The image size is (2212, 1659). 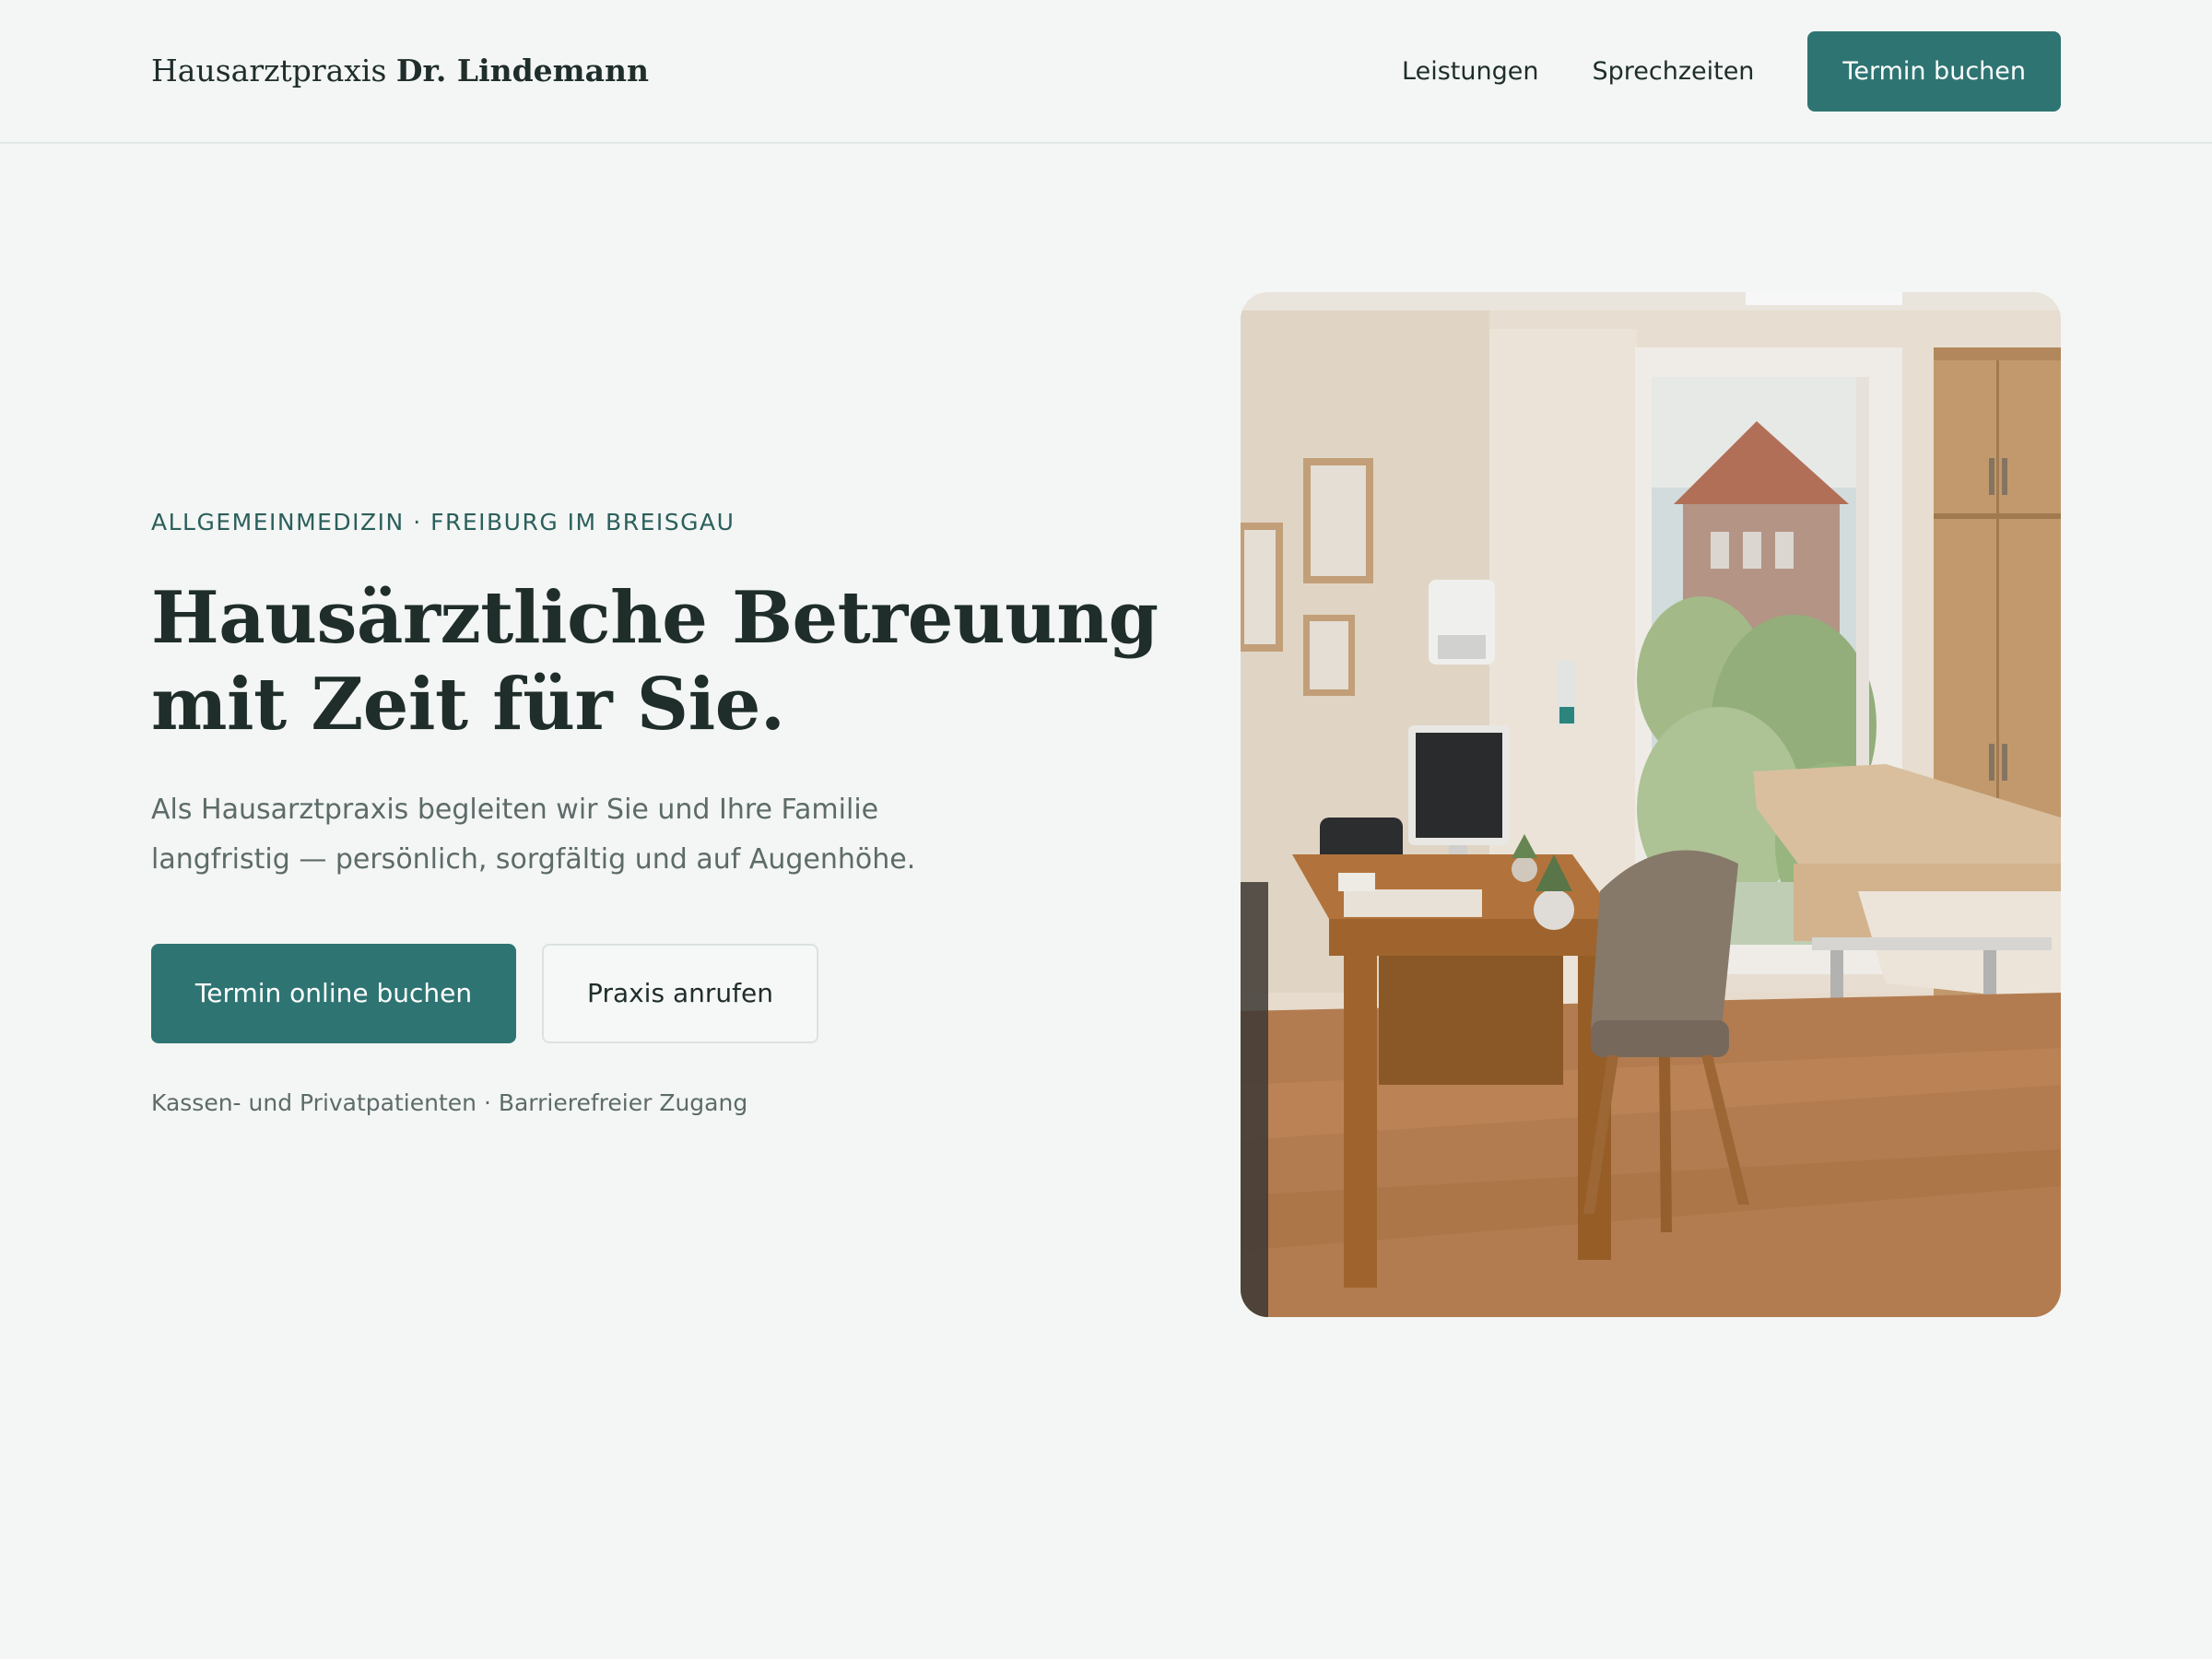 I want to click on brand-name: Dr. Lindemann, so click(x=522, y=70).